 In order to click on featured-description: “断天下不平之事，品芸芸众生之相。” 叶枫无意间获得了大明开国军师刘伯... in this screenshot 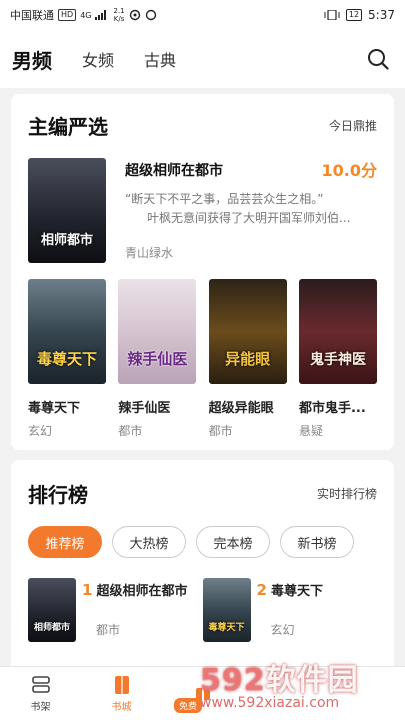, I will do `click(238, 208)`.